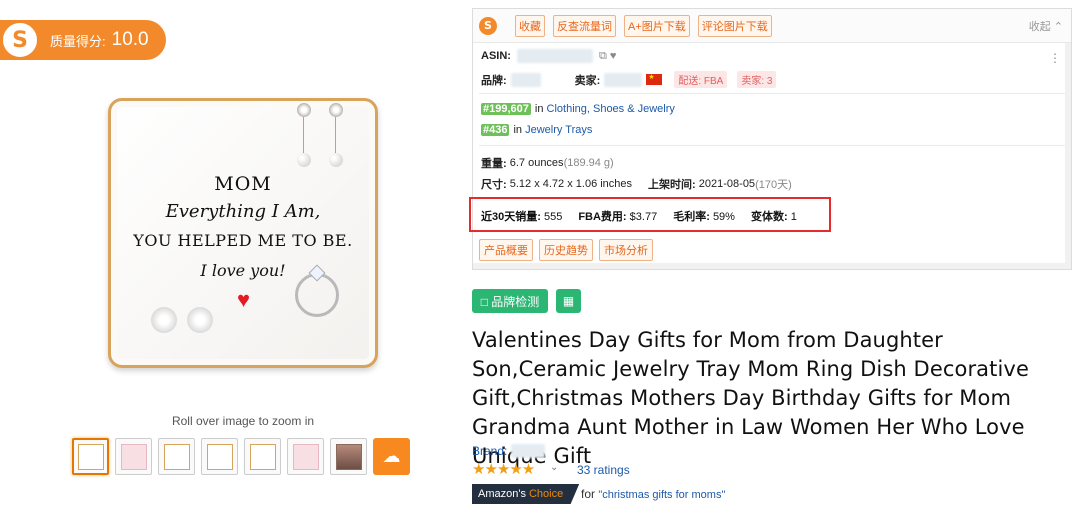 Image resolution: width=1080 pixels, height=513 pixels. Describe the element at coordinates (495, 130) in the screenshot. I see `rank-badge-sub: #436` at that location.